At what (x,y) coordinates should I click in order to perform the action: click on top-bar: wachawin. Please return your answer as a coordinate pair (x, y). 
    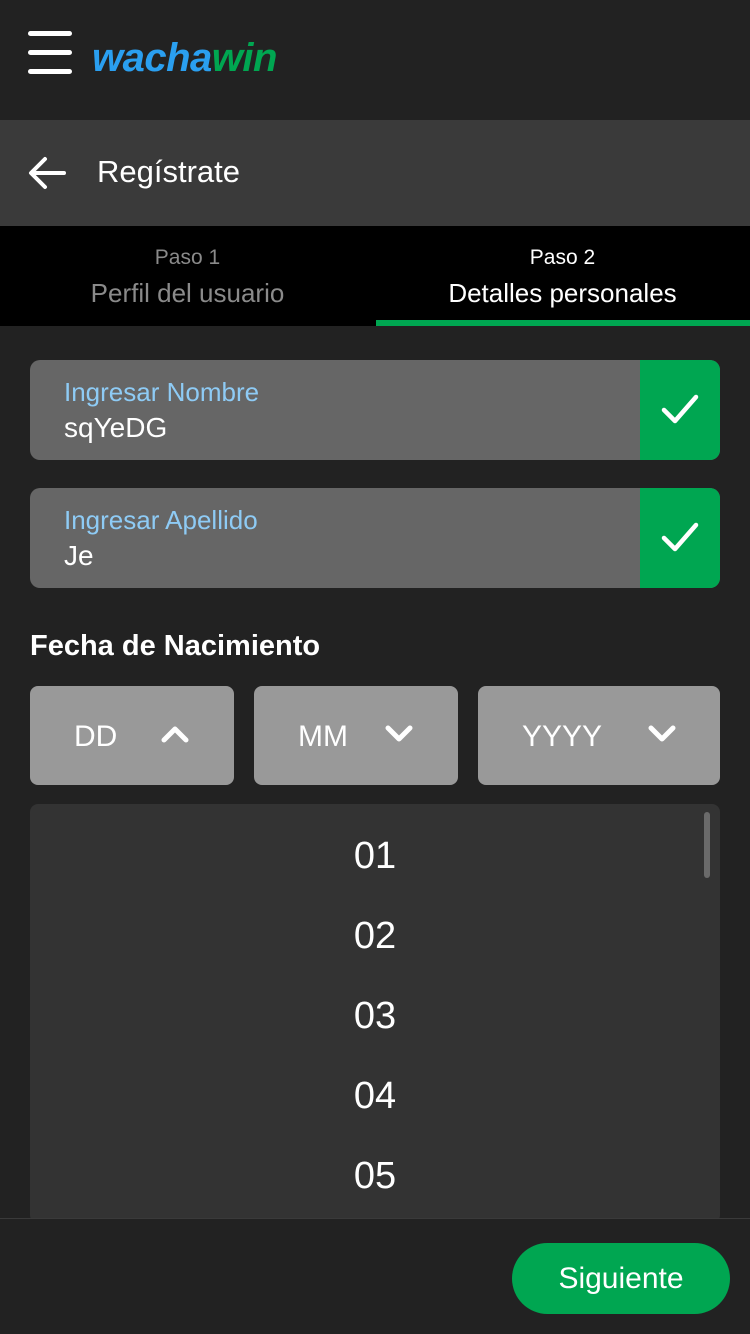
    Looking at the image, I should click on (375, 60).